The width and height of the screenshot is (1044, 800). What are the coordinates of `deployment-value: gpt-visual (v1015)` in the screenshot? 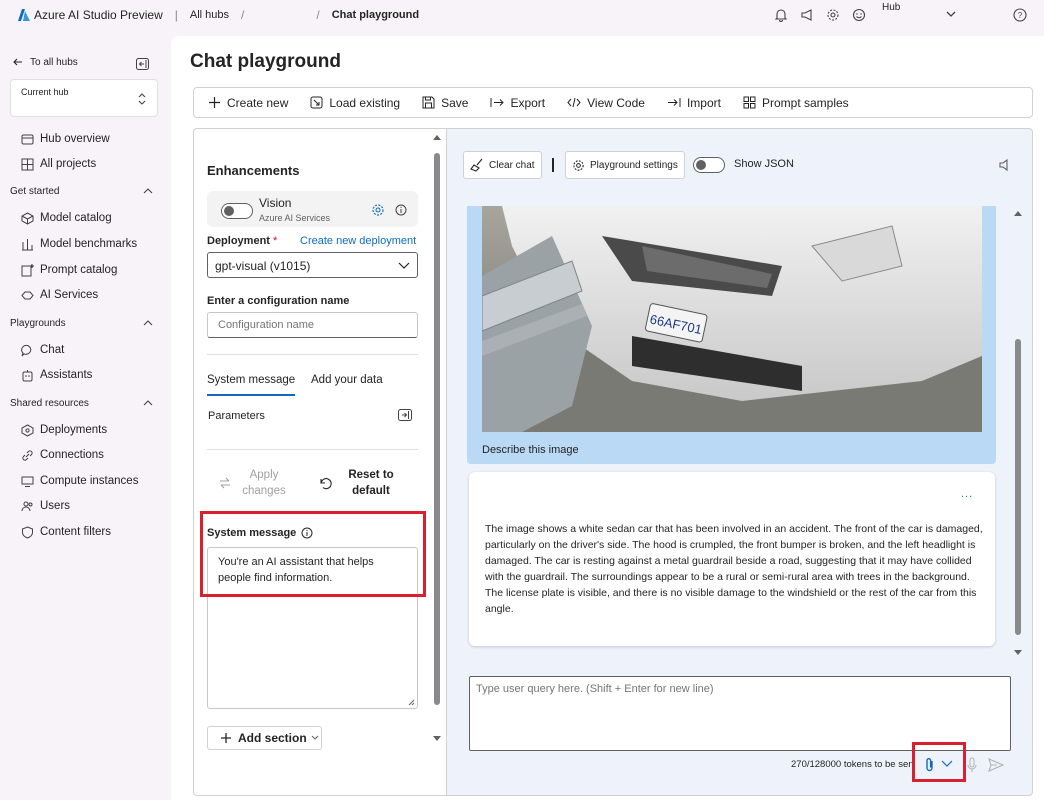 It's located at (263, 266).